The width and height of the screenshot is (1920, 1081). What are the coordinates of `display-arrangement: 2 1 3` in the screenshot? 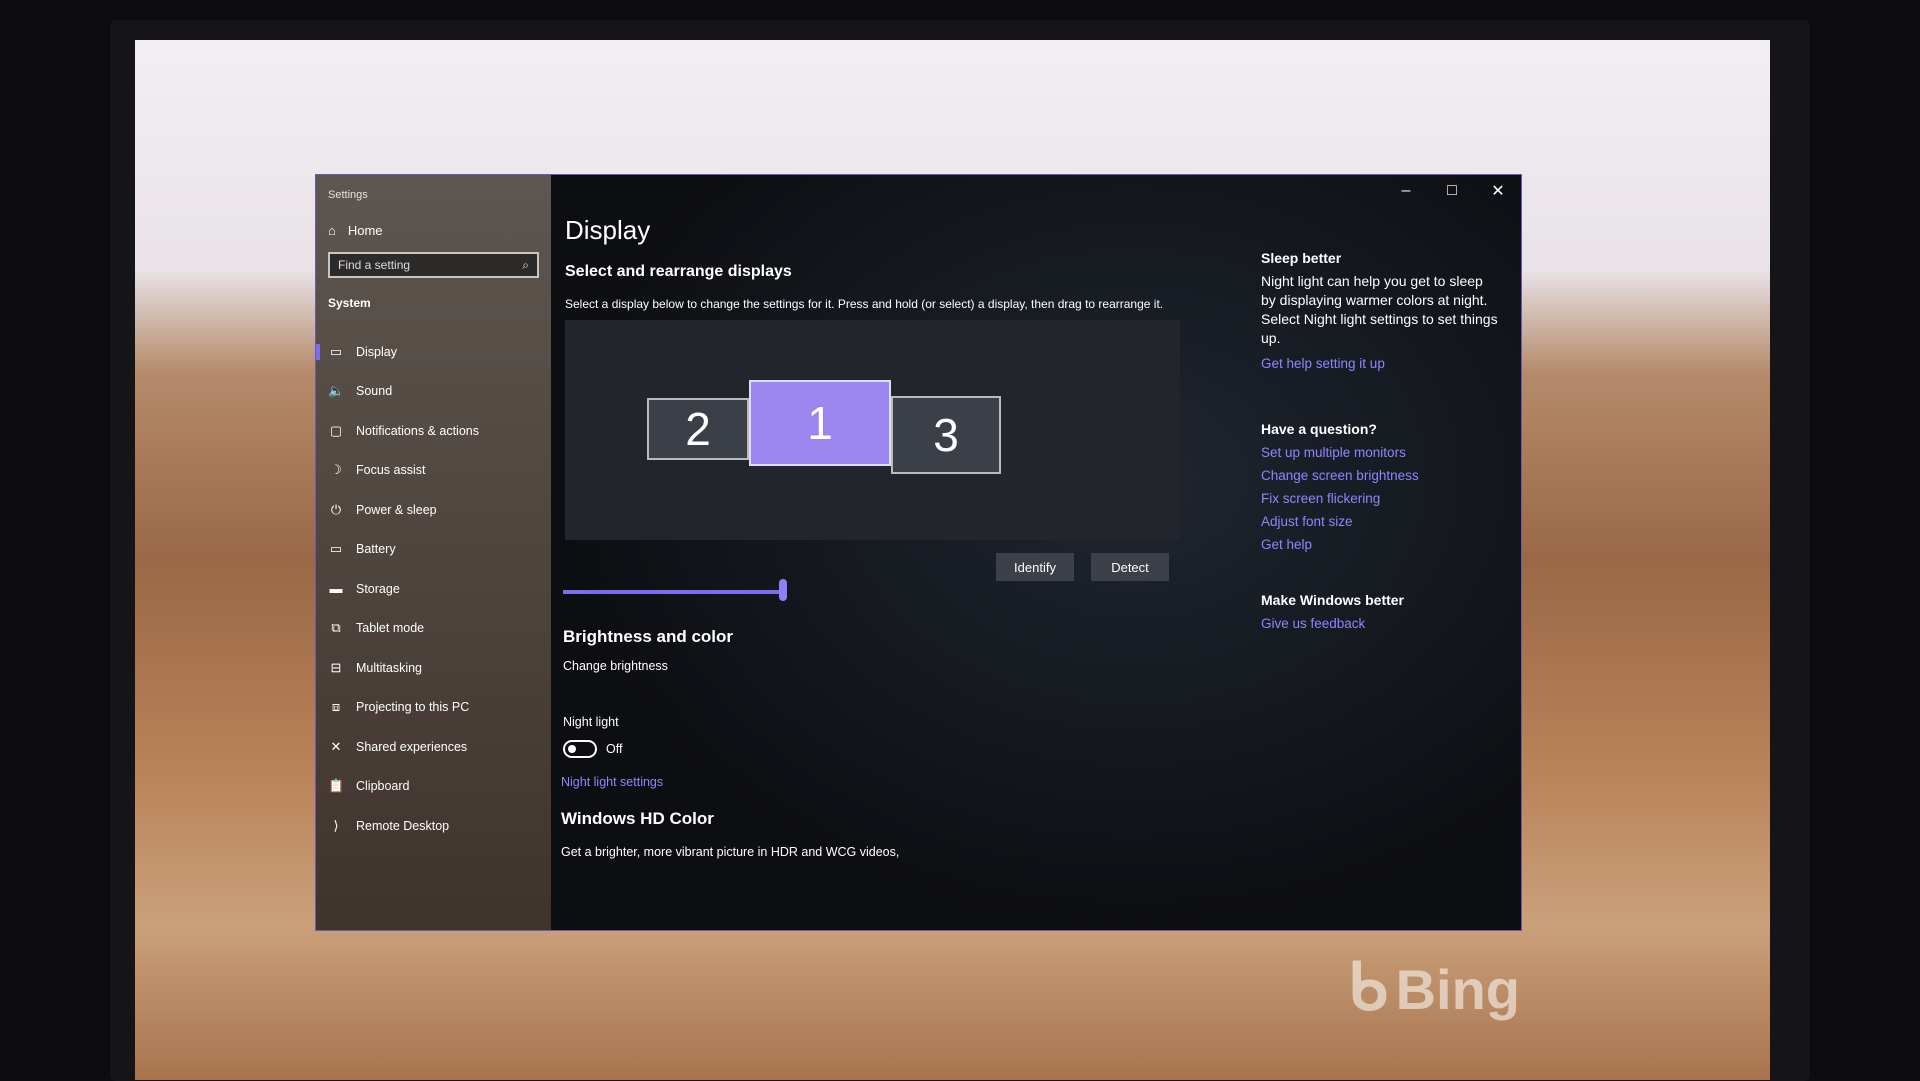 It's located at (872, 430).